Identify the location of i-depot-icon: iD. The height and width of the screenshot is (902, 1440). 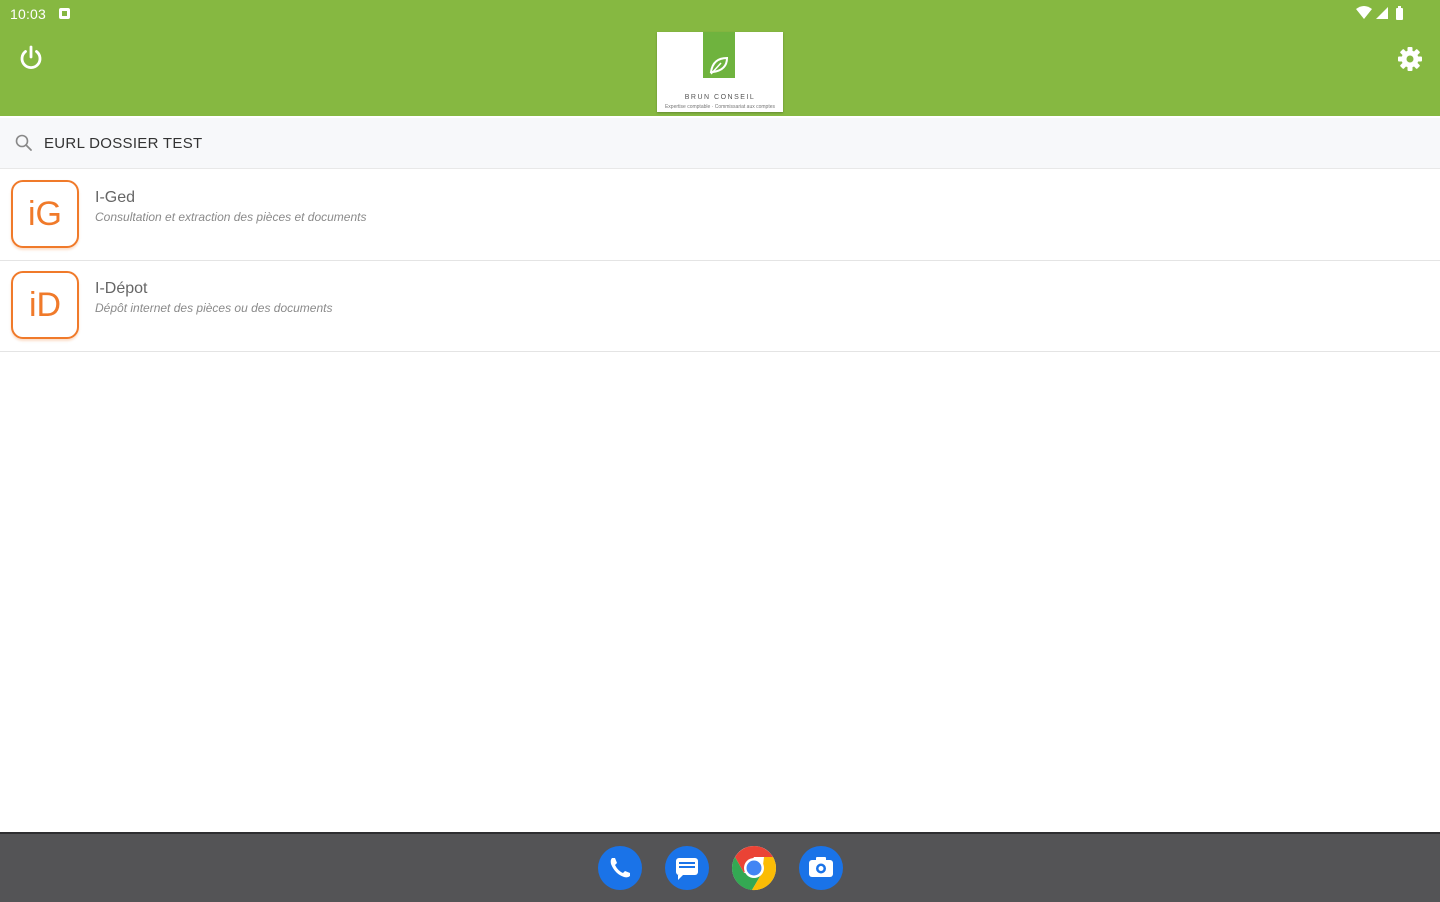
(45, 305).